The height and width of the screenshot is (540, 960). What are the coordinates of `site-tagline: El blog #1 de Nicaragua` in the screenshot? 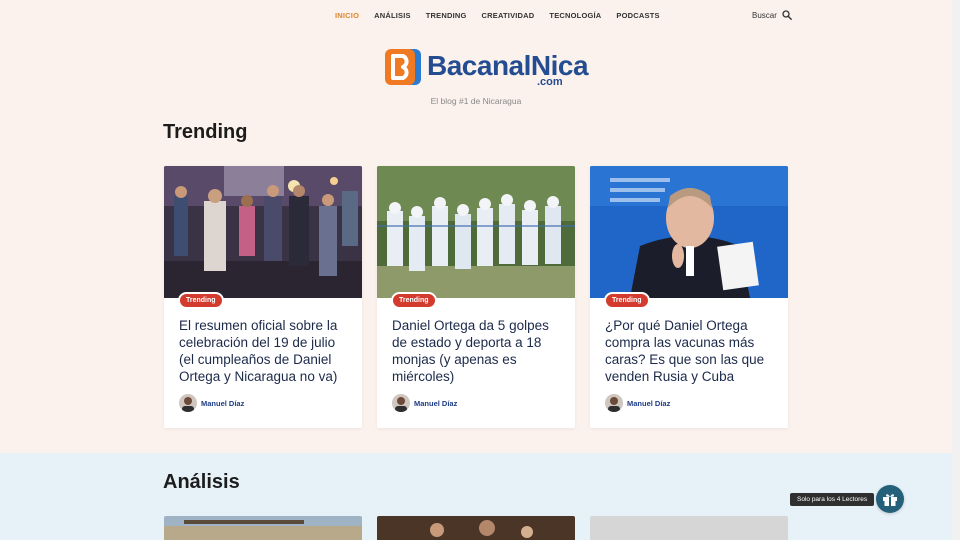 It's located at (476, 101).